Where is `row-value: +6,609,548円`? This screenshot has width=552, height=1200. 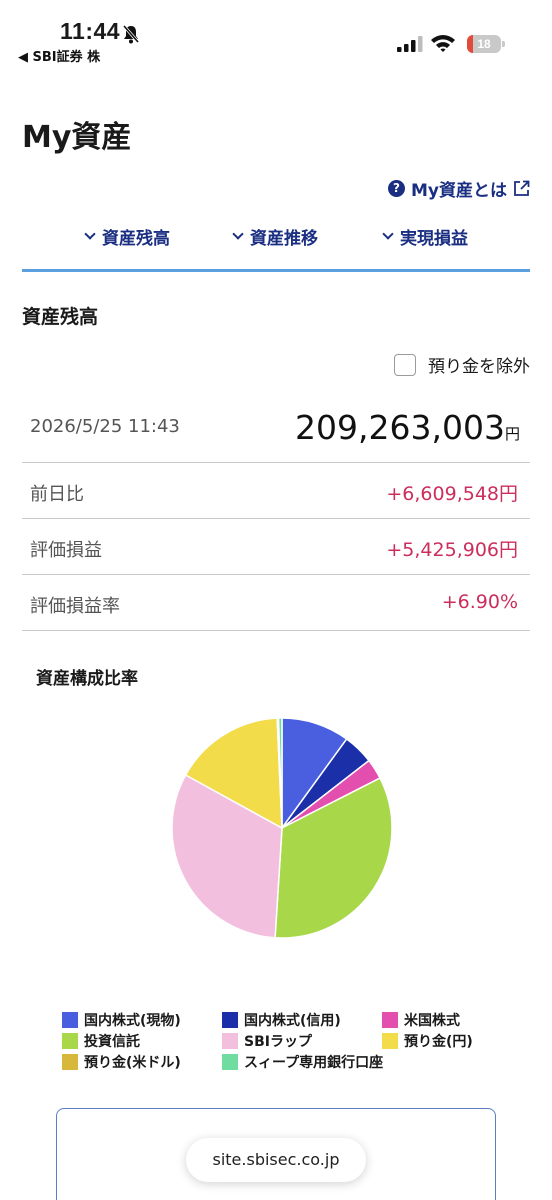
row-value: +6,609,548円 is located at coordinates (452, 494).